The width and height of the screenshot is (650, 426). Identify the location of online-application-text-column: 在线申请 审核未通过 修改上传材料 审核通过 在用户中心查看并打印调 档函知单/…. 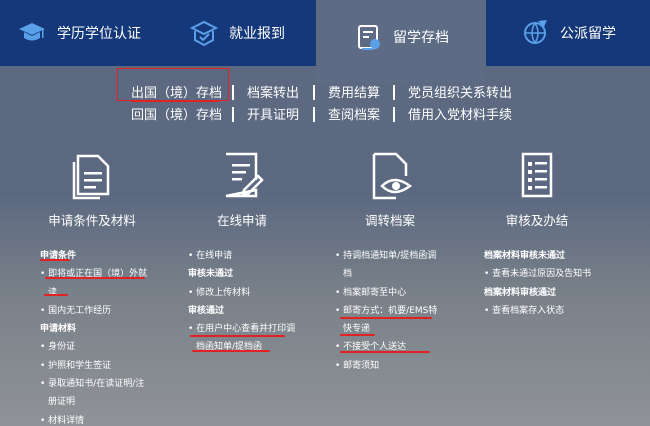
(245, 302).